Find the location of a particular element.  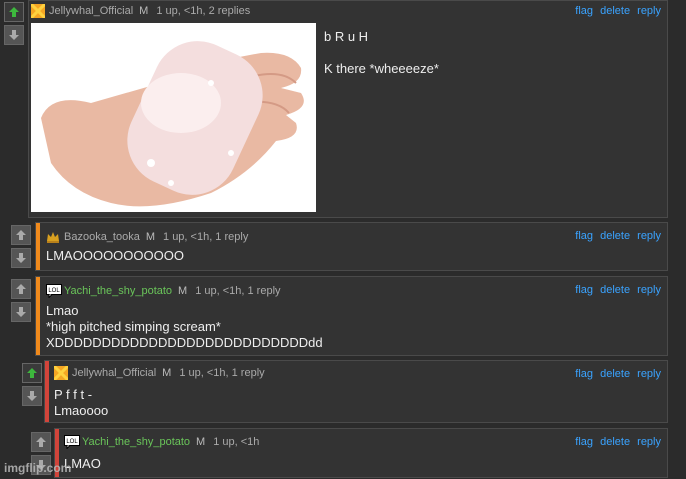

comment-header: Jellywhal_Official M 1 up, <1h, 1 reply is located at coordinates (158, 373).